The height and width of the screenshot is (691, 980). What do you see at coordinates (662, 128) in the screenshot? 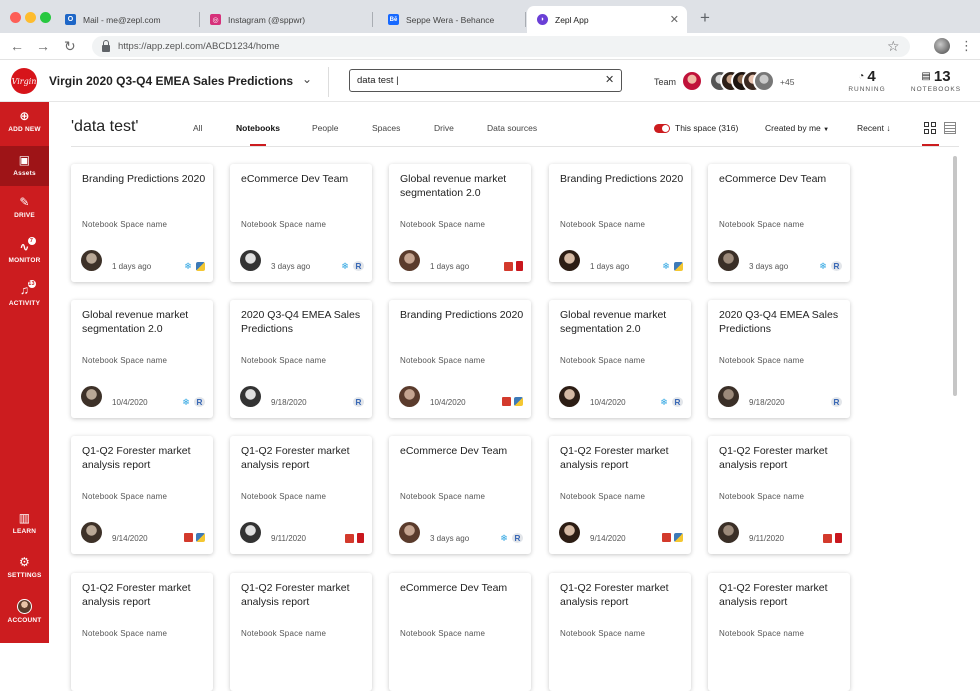
I see `this-space-toggle` at bounding box center [662, 128].